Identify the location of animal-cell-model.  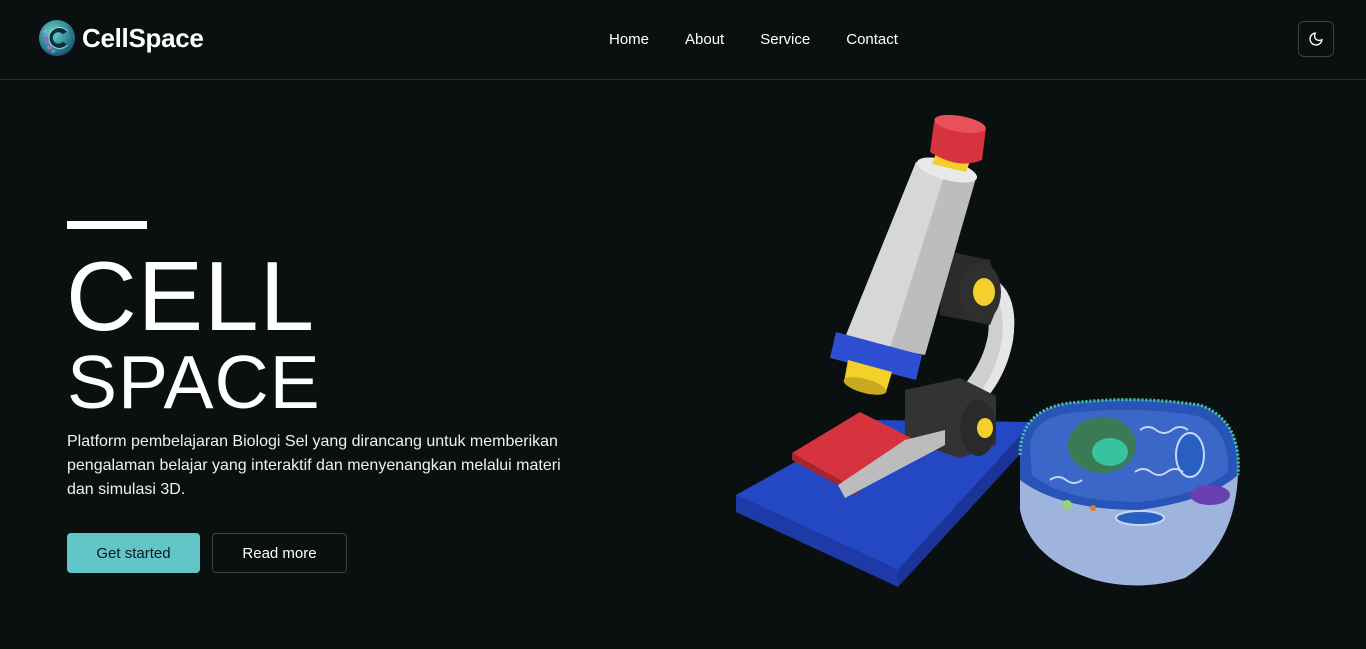
(1129, 492).